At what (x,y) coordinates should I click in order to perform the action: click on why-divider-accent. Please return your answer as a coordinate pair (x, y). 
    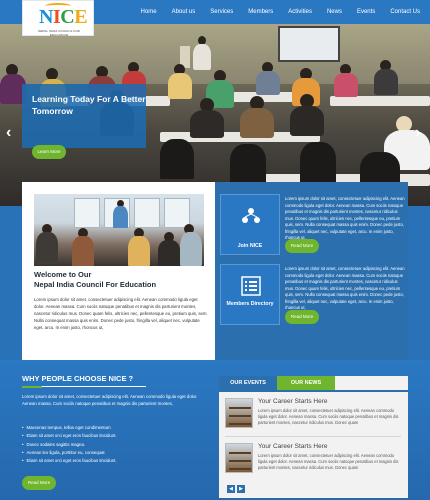
    Looking at the image, I should click on (32, 387).